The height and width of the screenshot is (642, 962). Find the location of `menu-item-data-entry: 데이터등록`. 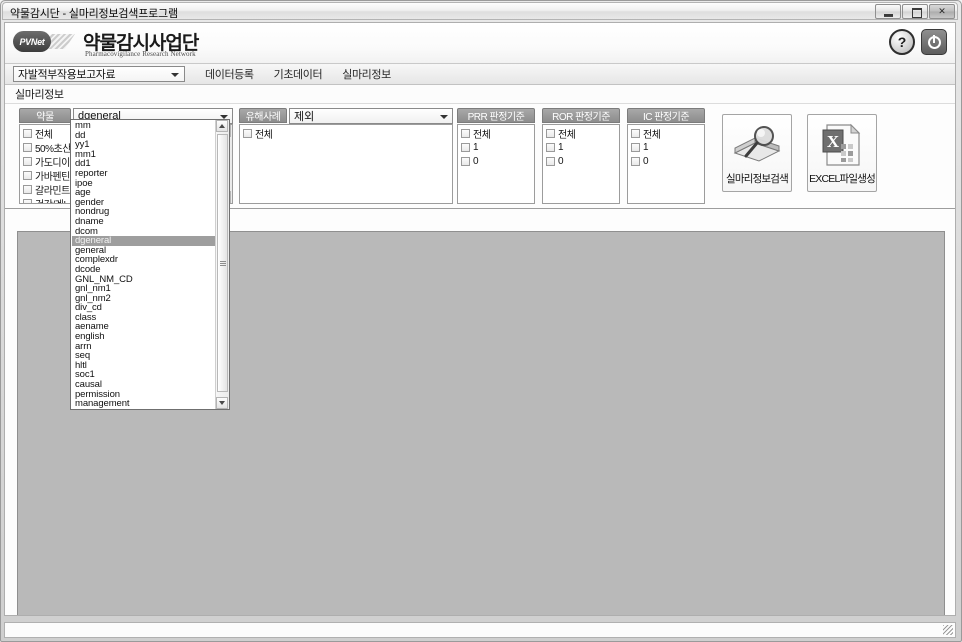

menu-item-data-entry: 데이터등록 is located at coordinates (229, 74).